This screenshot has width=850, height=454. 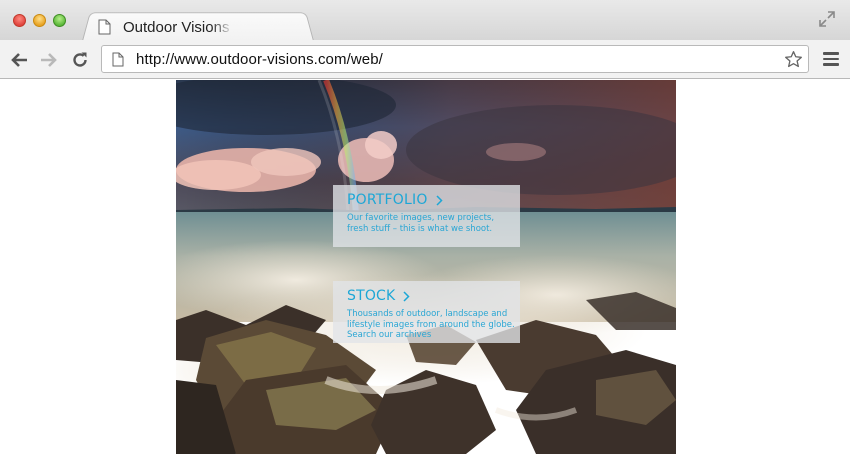 I want to click on fullscreen-icon, so click(x=827, y=19).